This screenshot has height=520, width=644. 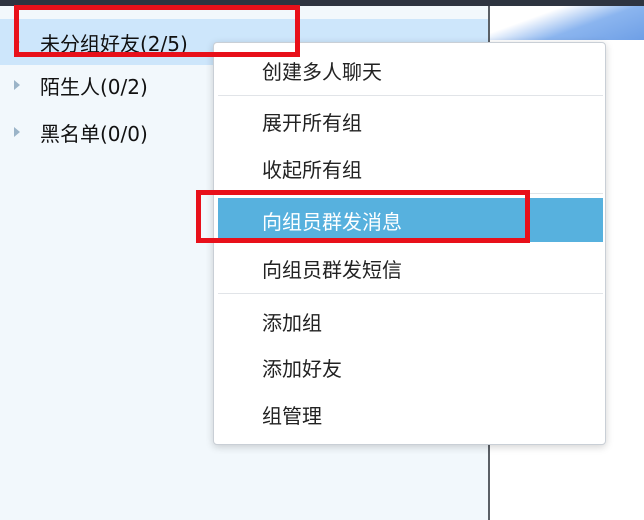 What do you see at coordinates (567, 23) in the screenshot?
I see `corner-decoration` at bounding box center [567, 23].